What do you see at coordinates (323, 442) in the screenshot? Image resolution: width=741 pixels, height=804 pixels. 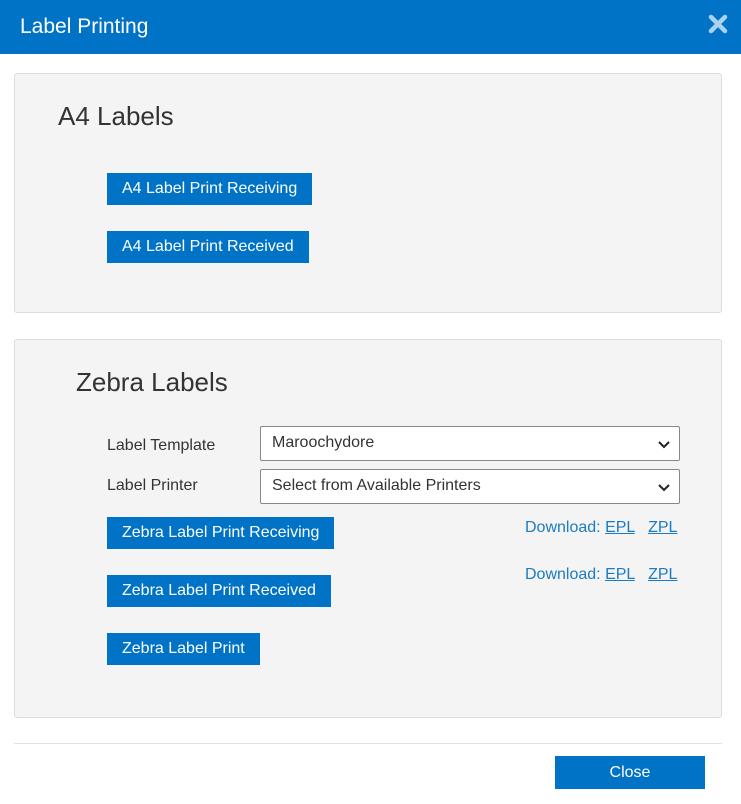 I see `label-template-value: Maroochydore` at bounding box center [323, 442].